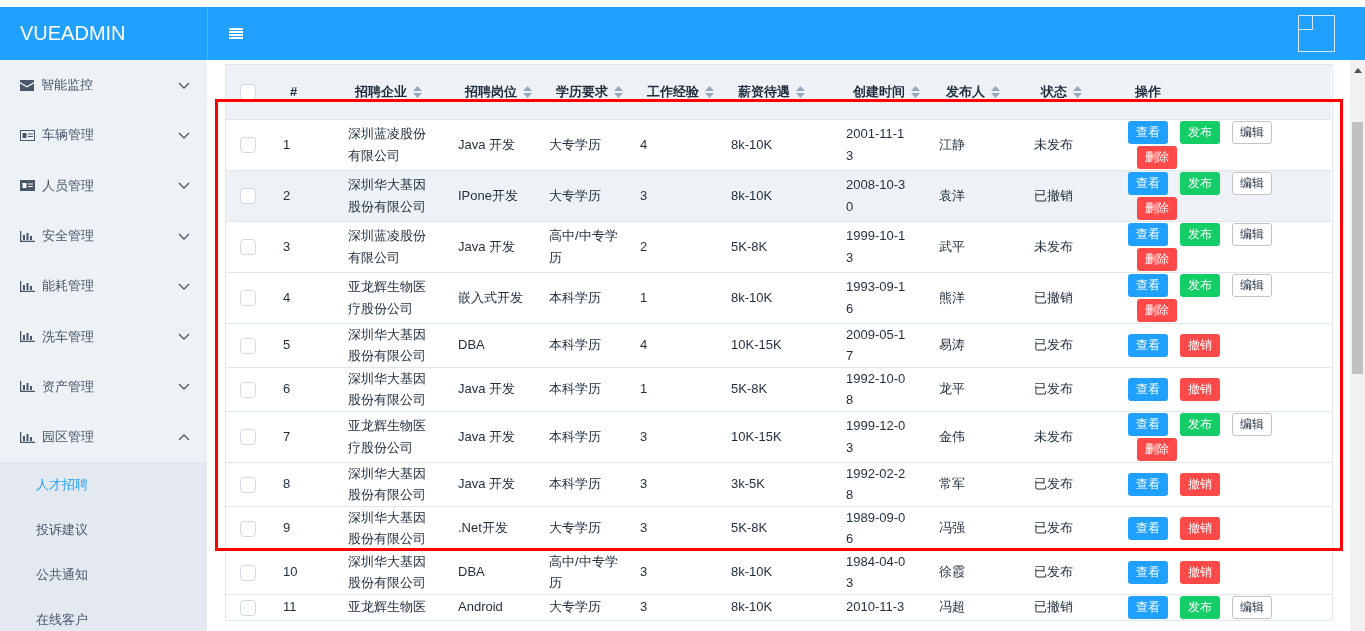  What do you see at coordinates (236, 33) in the screenshot?
I see `menu-icon` at bounding box center [236, 33].